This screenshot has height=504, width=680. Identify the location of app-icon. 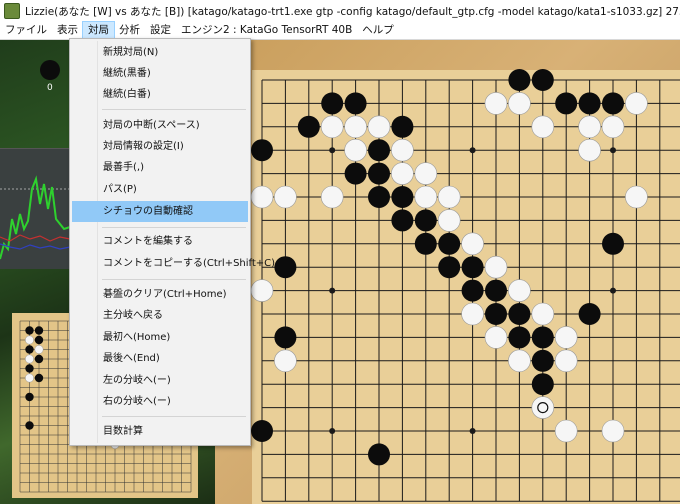
(12, 11).